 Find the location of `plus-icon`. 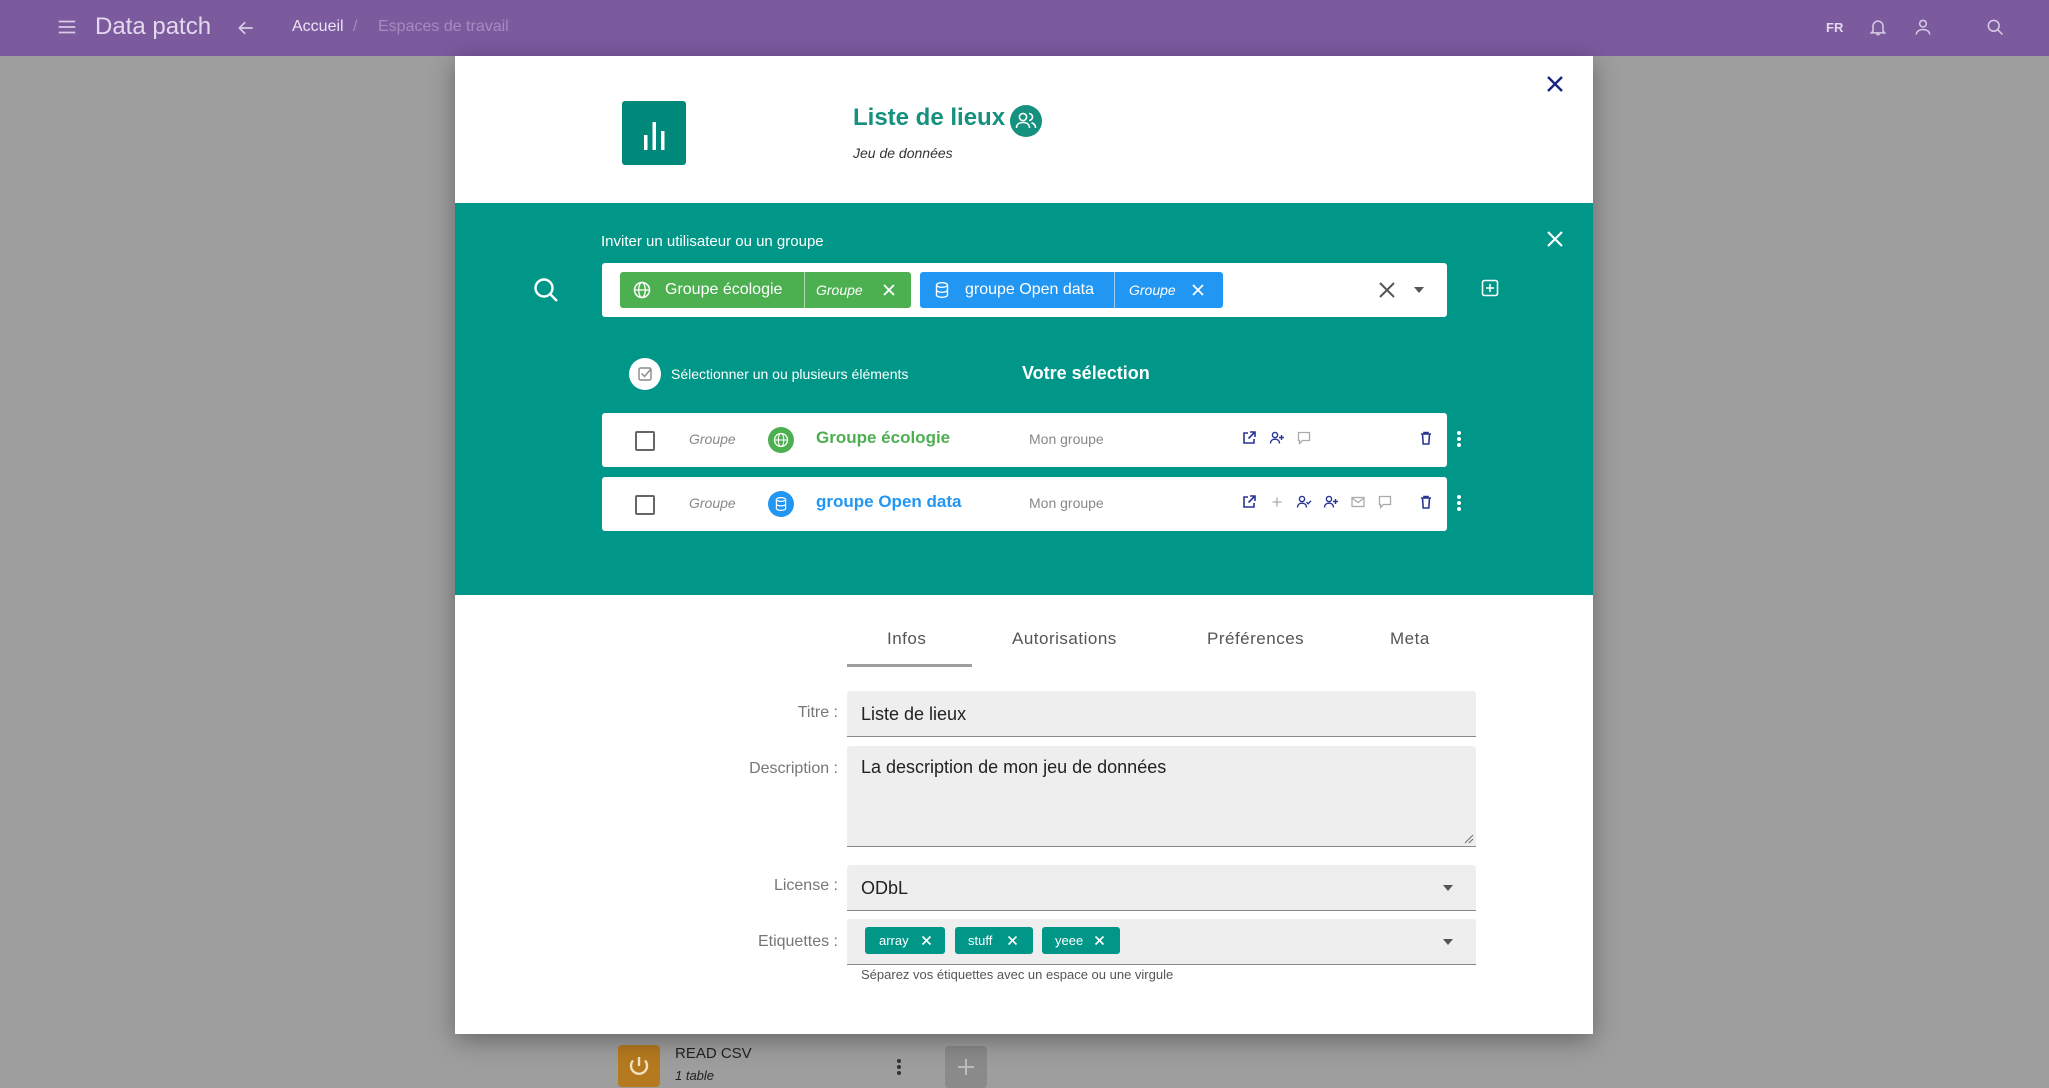

plus-icon is located at coordinates (1277, 502).